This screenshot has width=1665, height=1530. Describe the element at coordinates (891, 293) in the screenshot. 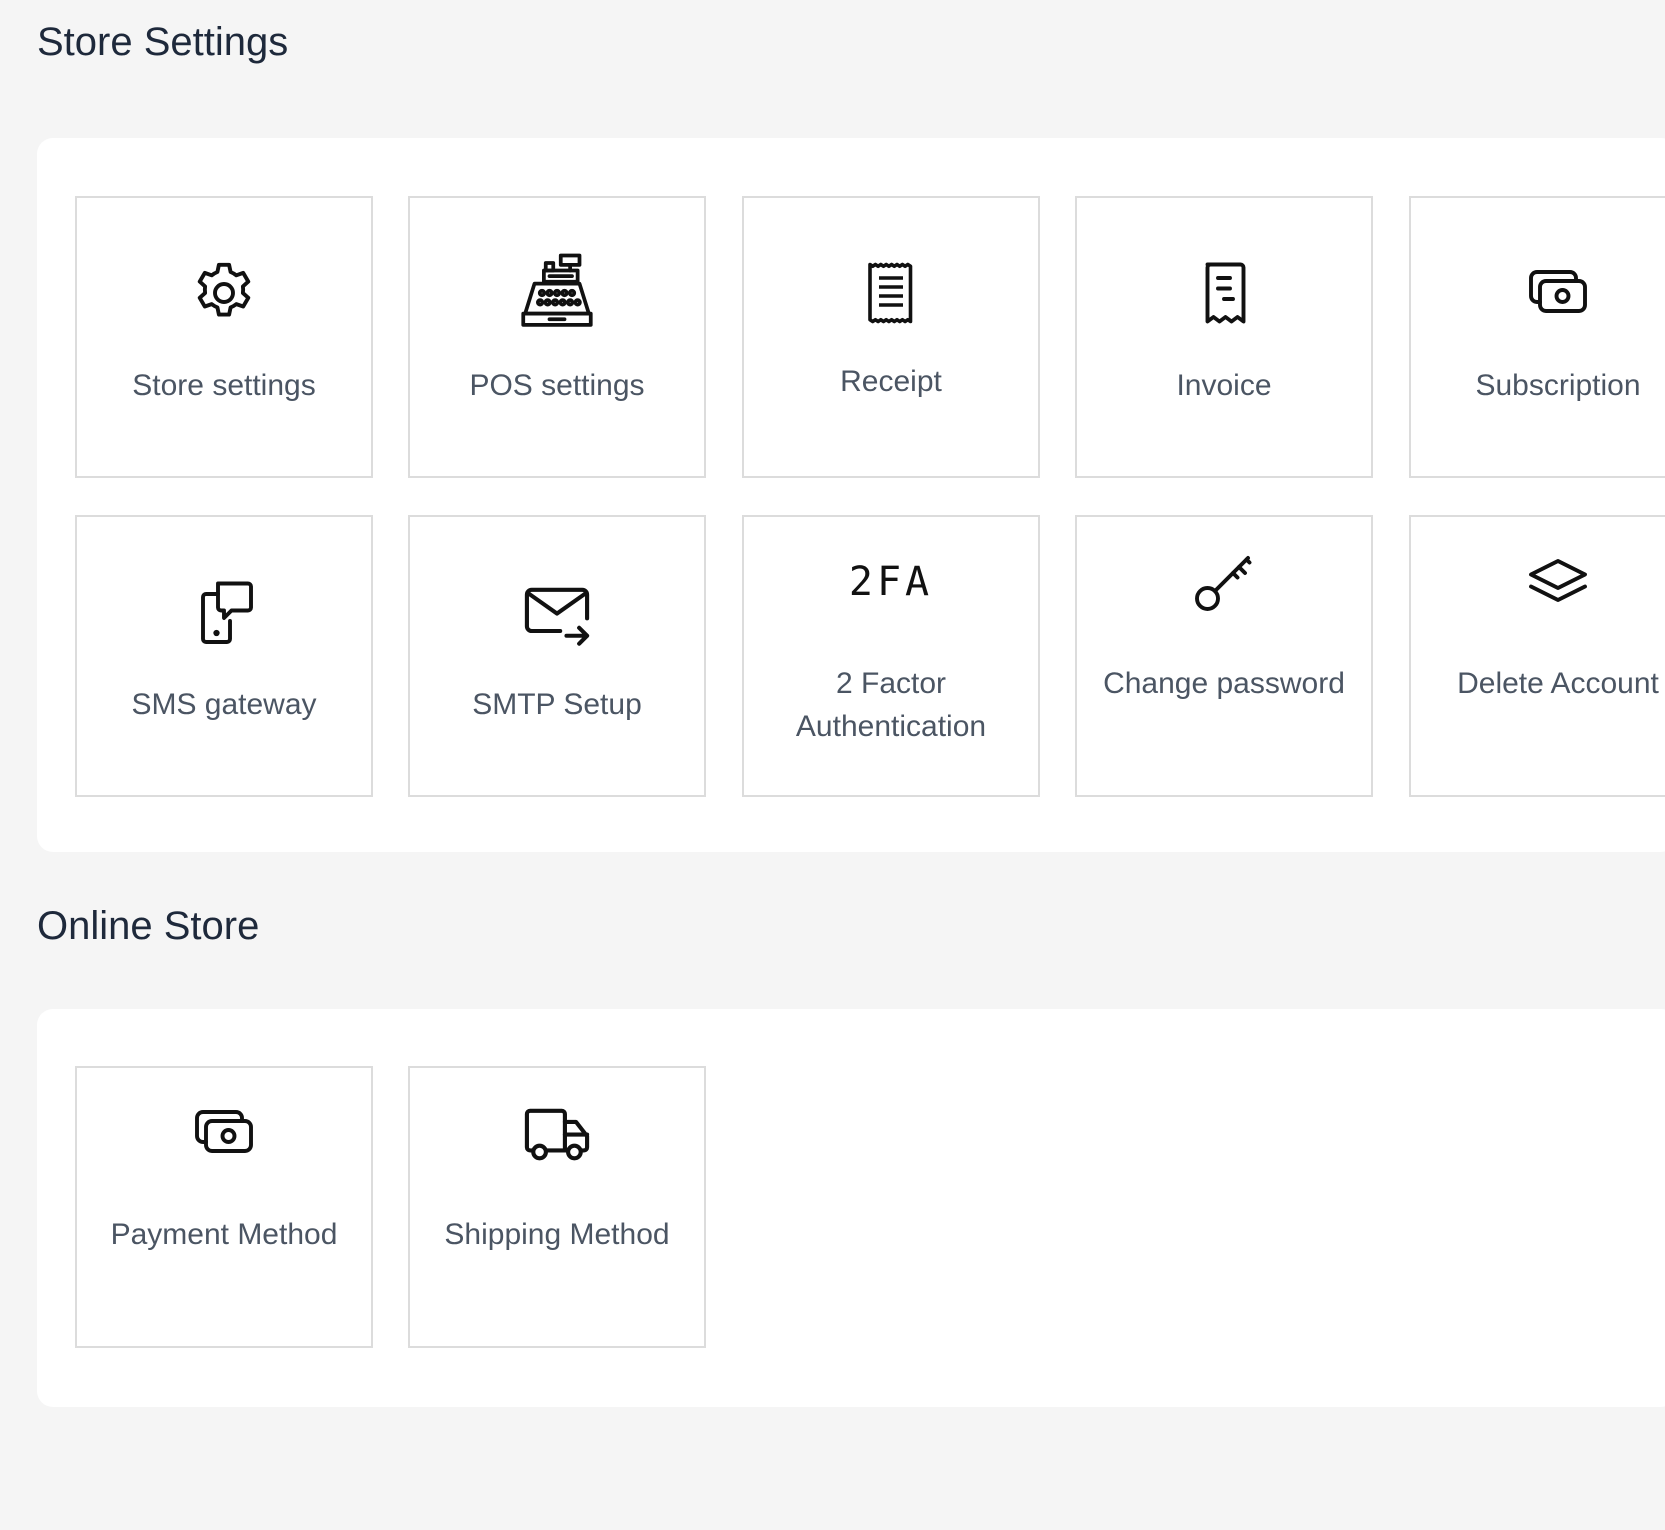

I see `receipt-icon` at that location.